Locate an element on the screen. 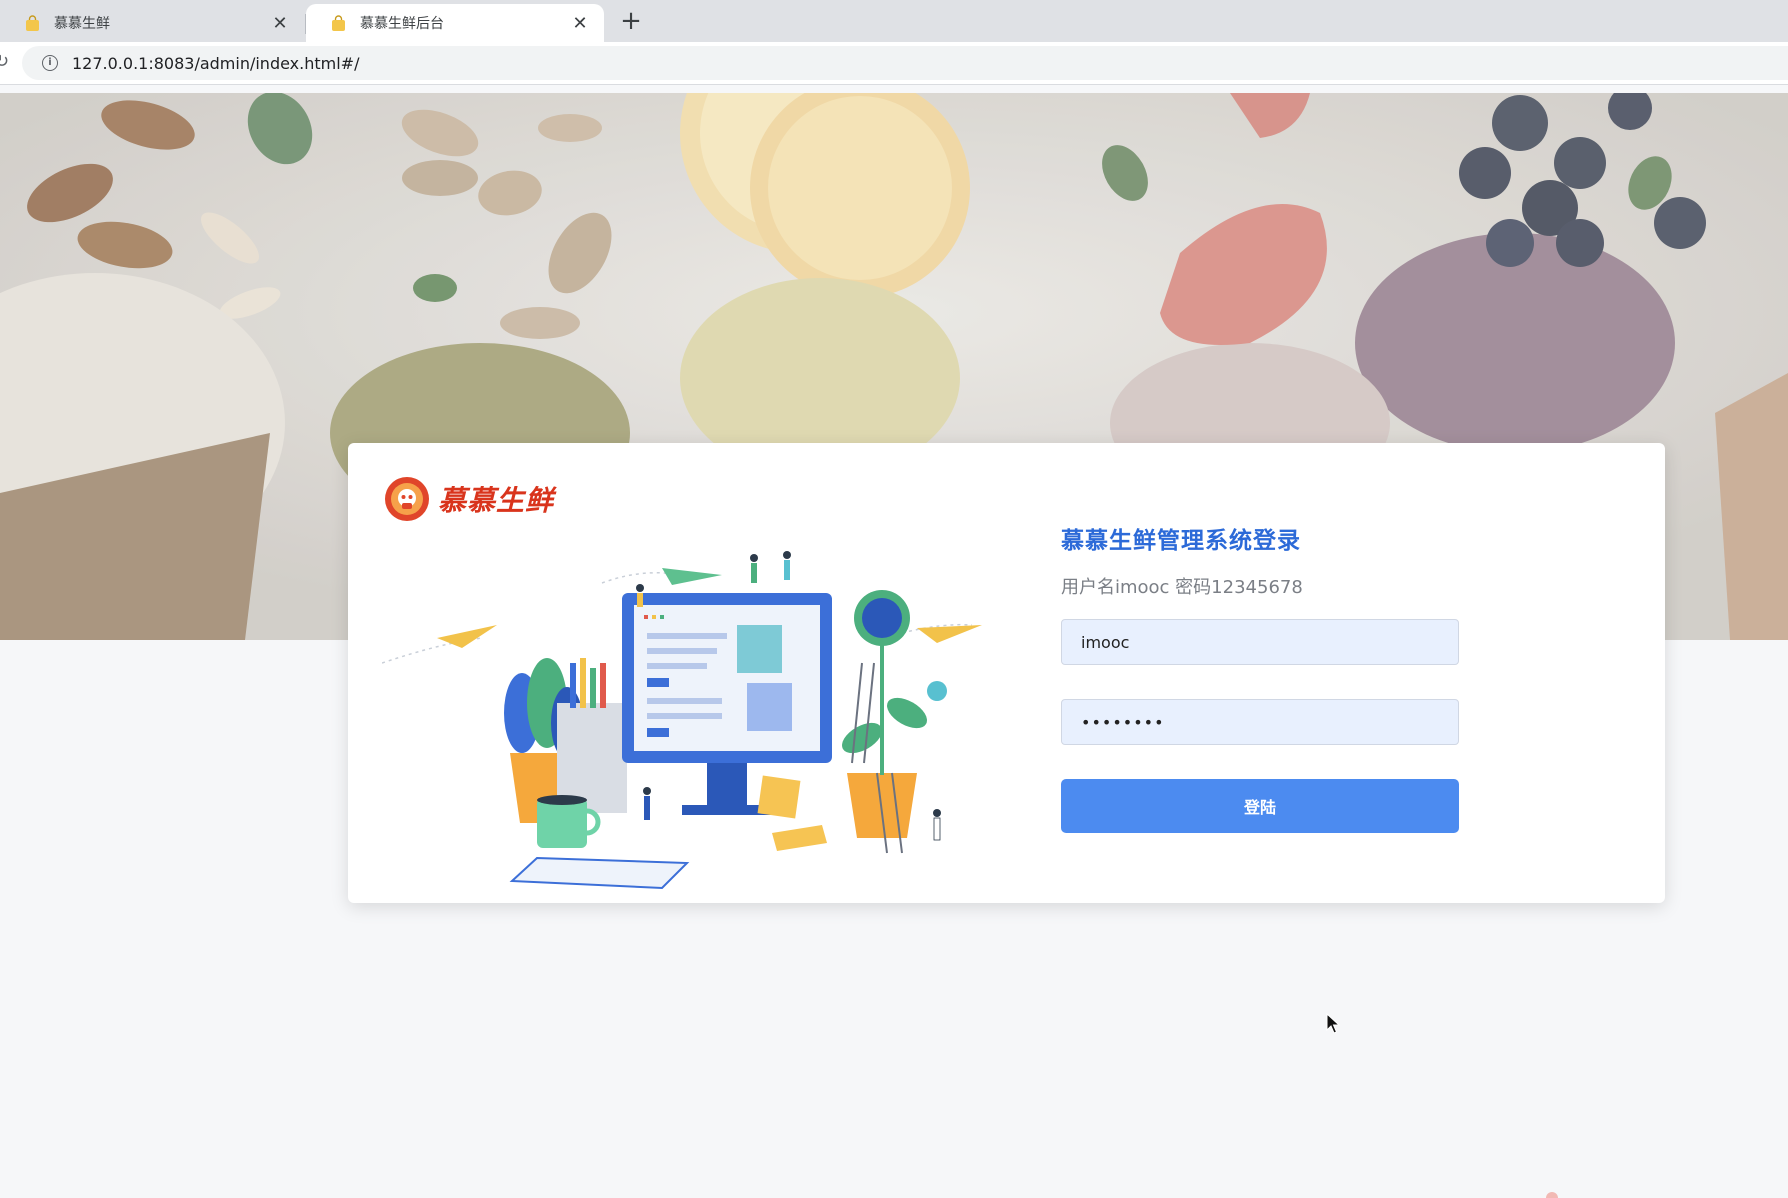 This screenshot has height=1198, width=1788. info-icon: i is located at coordinates (50, 63).